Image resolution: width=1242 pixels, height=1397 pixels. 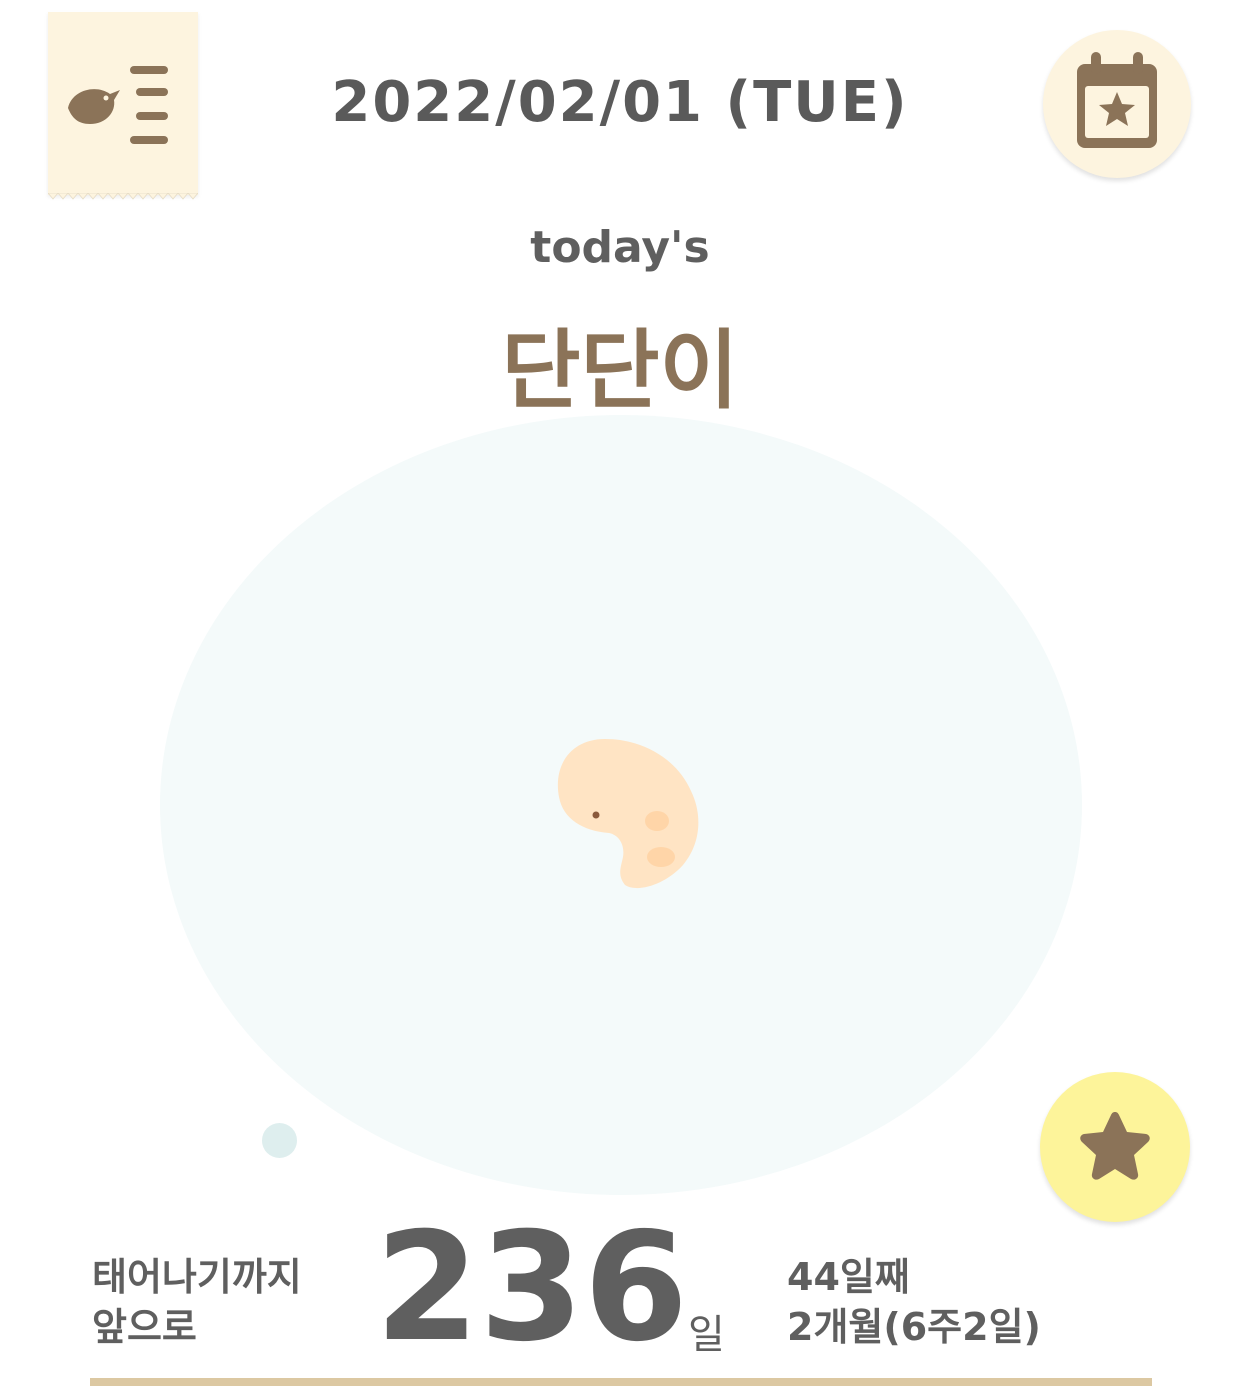 I want to click on todays-label: today's, so click(x=620, y=247).